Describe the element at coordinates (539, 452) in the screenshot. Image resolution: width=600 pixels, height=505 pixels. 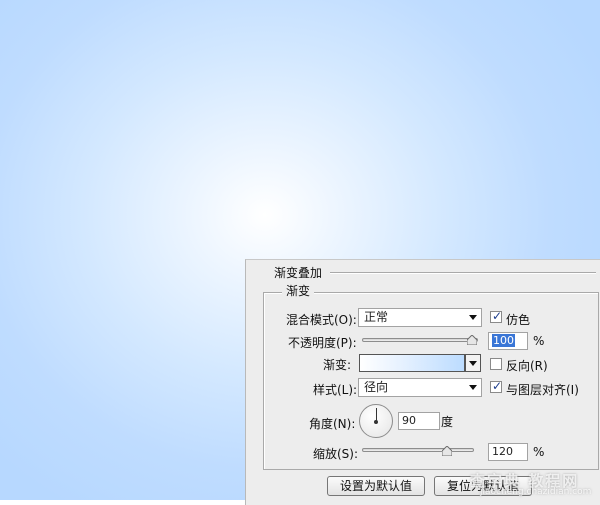
I see `scale-unit: %` at that location.